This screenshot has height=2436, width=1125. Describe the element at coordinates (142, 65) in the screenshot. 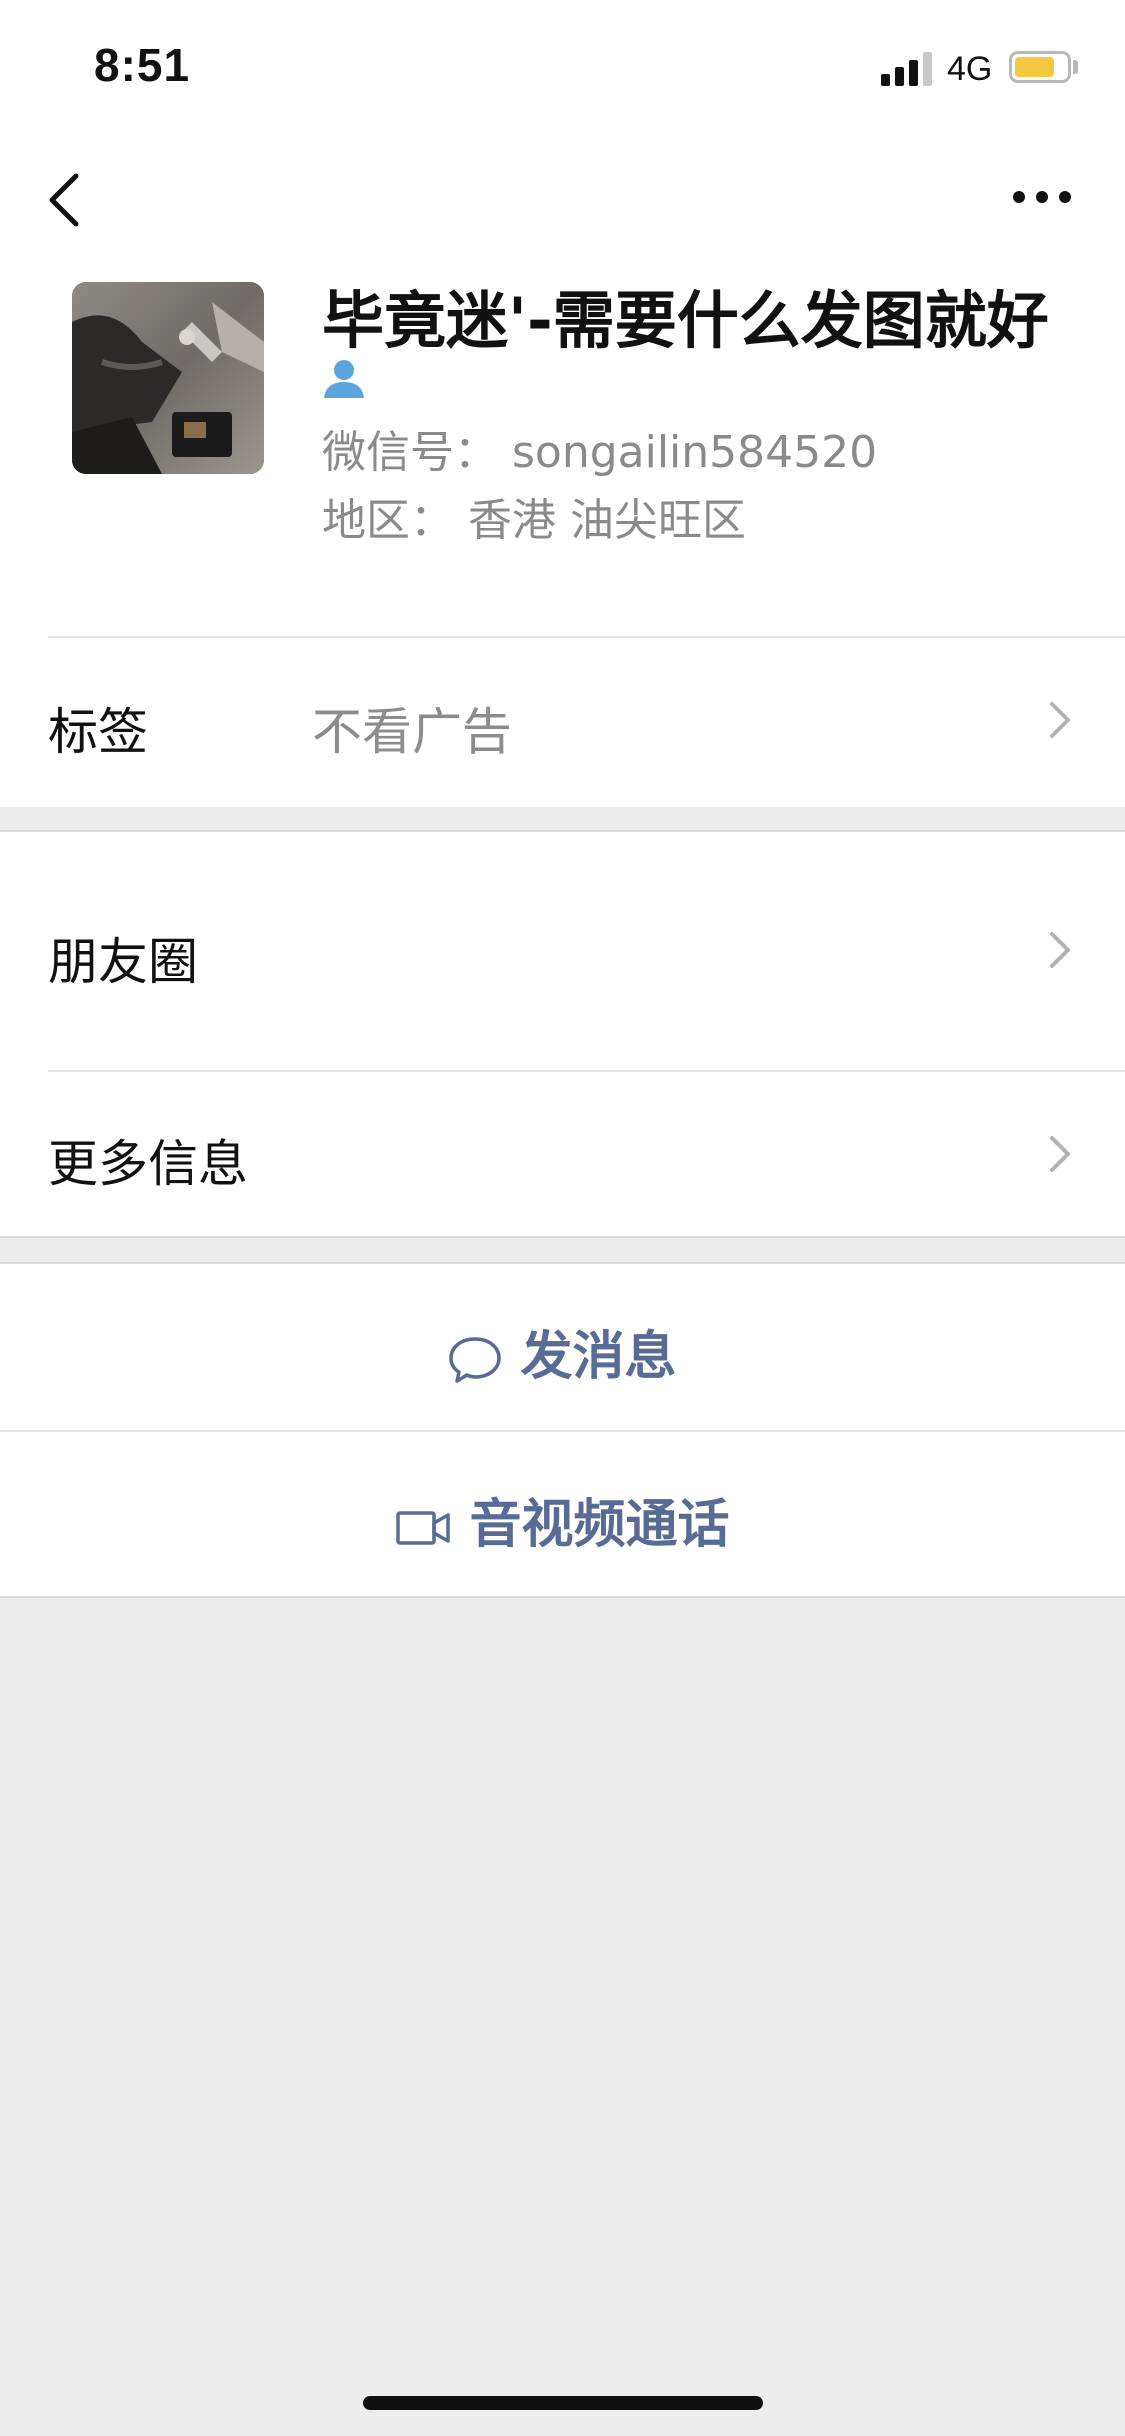

I see `status-time: 8:51` at that location.